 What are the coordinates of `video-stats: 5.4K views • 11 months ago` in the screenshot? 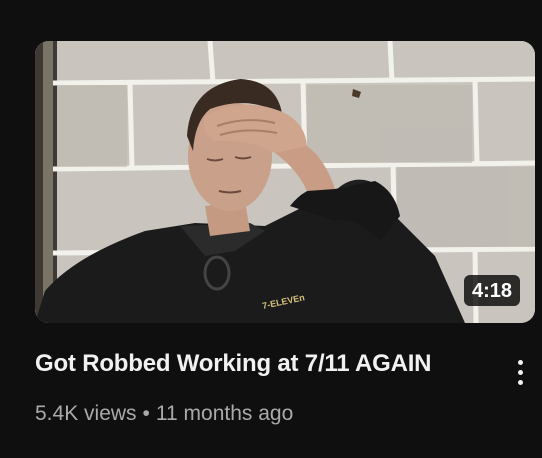 It's located at (270, 414).